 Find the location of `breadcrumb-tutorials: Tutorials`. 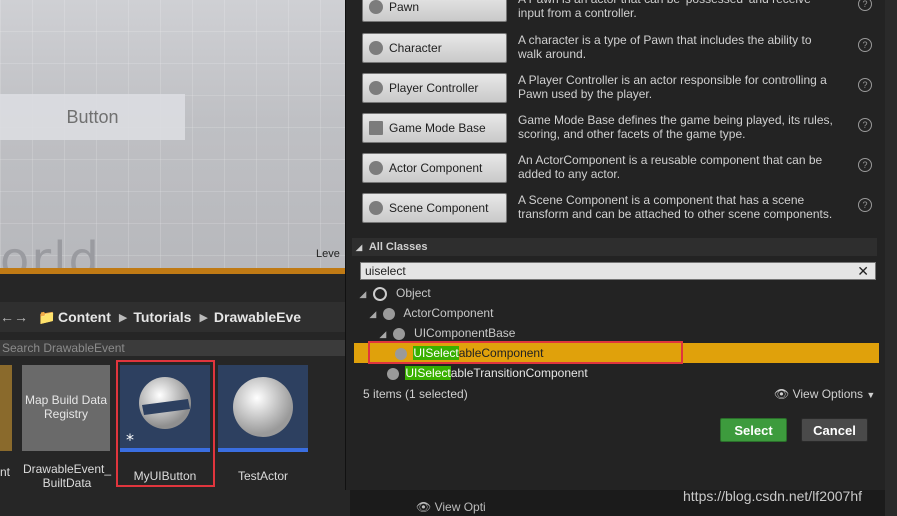

breadcrumb-tutorials: Tutorials is located at coordinates (162, 317).